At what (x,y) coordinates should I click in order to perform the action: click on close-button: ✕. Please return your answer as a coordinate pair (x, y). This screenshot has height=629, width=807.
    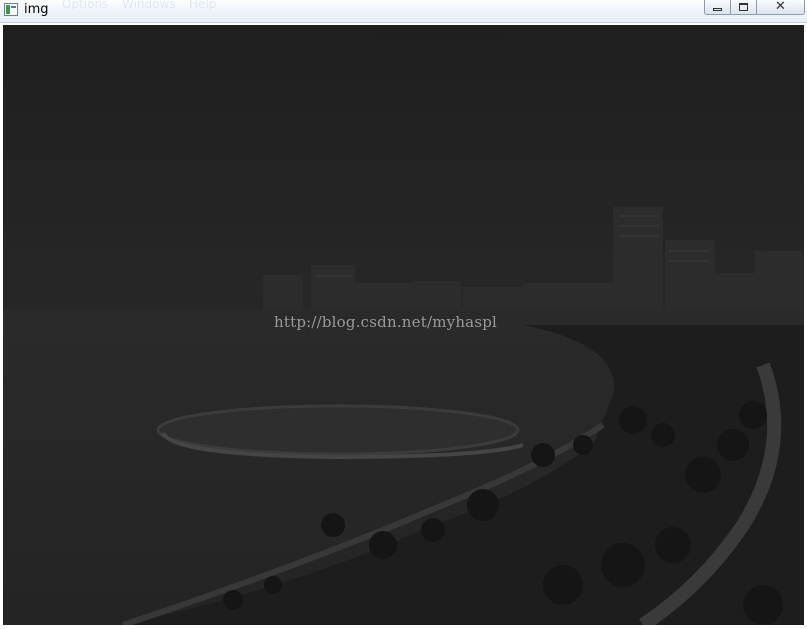
    Looking at the image, I should click on (780, 7).